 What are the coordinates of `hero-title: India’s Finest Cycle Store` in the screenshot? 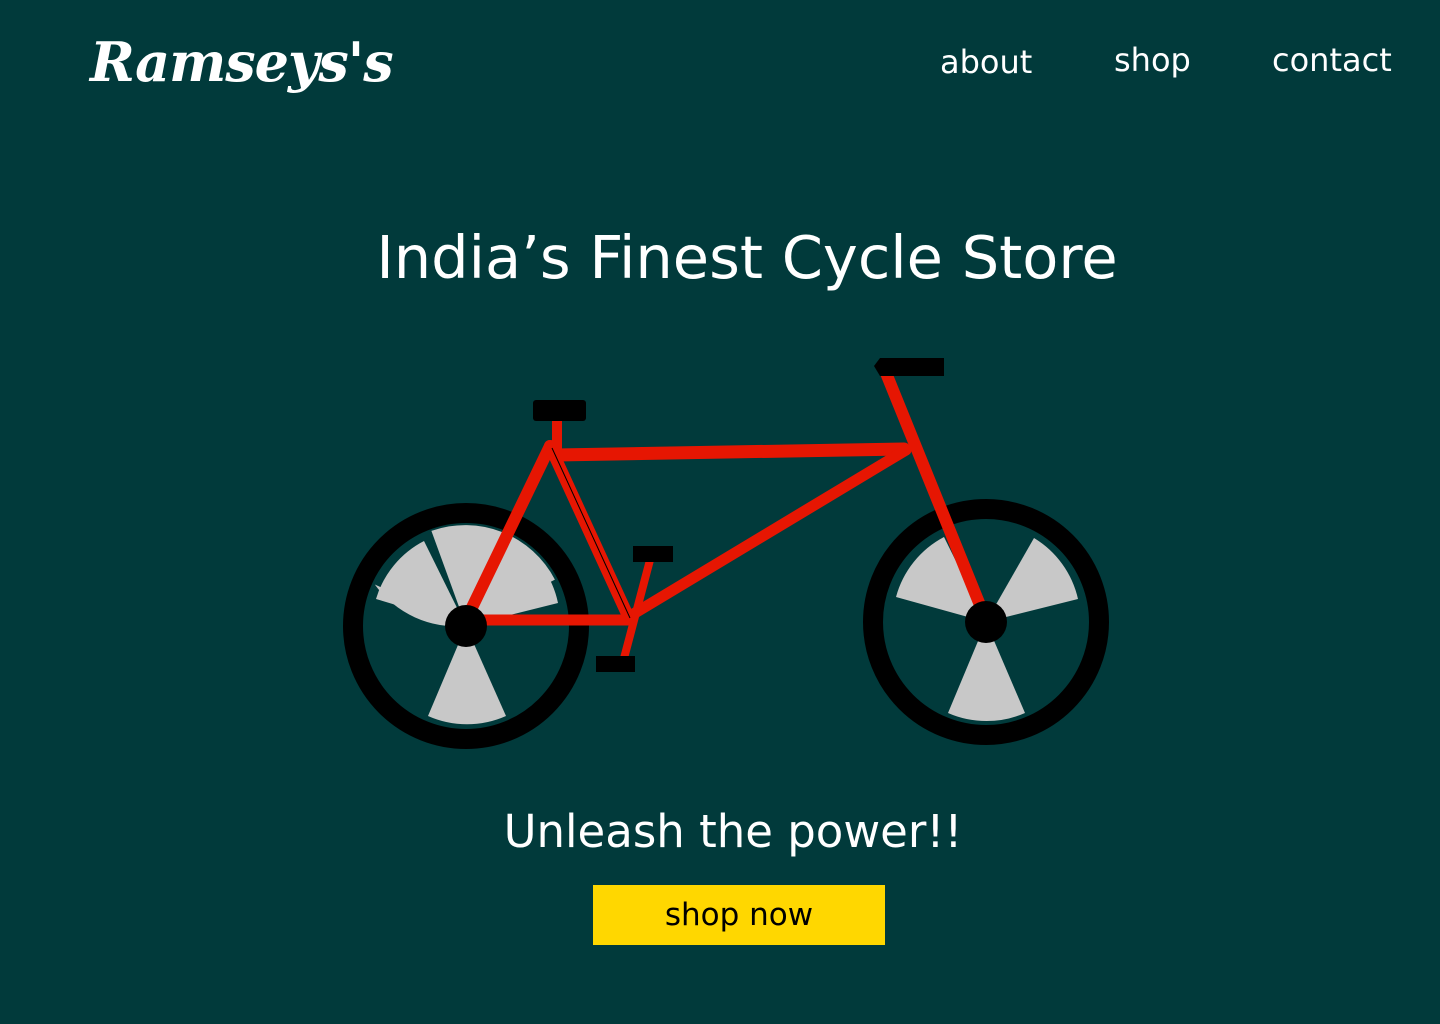 It's located at (747, 257).